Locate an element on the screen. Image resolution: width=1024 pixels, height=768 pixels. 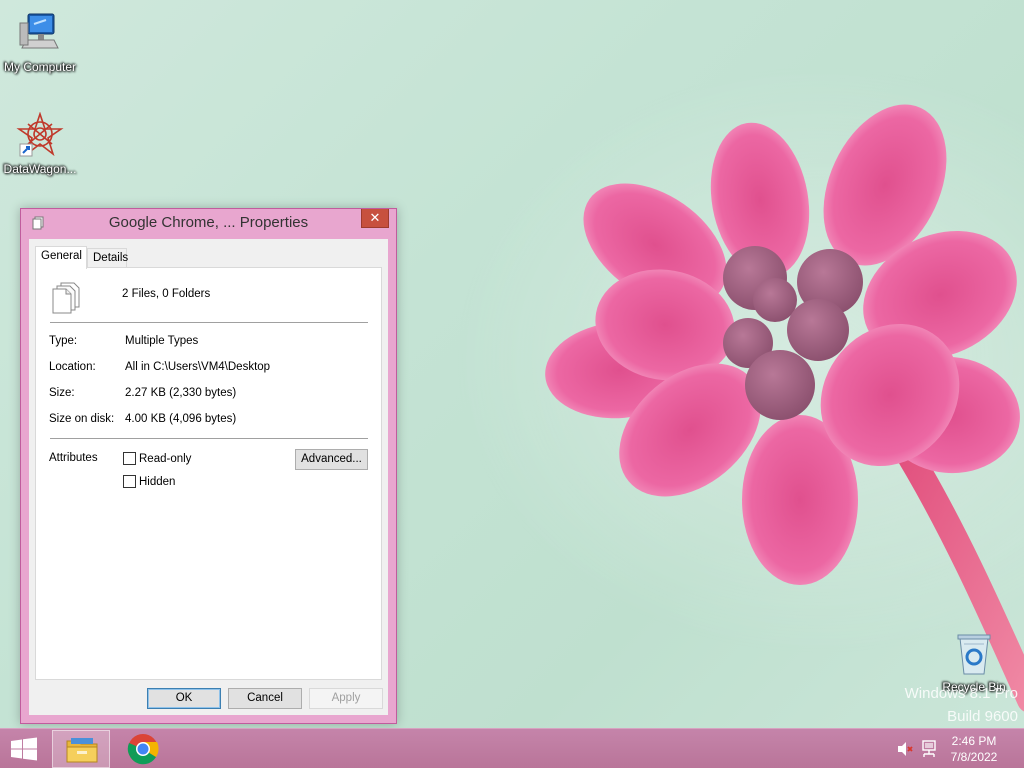
chrome-icon is located at coordinates (143, 749).